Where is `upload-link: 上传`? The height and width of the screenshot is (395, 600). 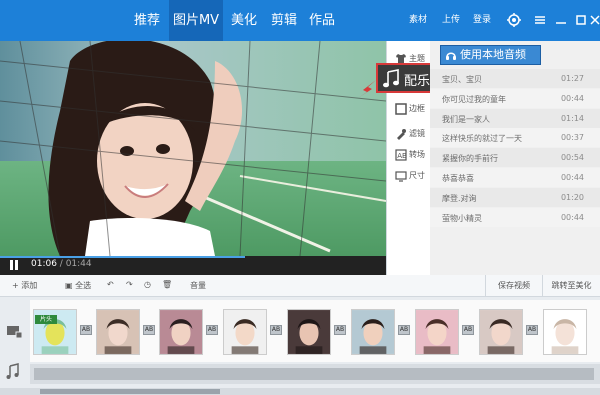 upload-link: 上传 is located at coordinates (451, 20).